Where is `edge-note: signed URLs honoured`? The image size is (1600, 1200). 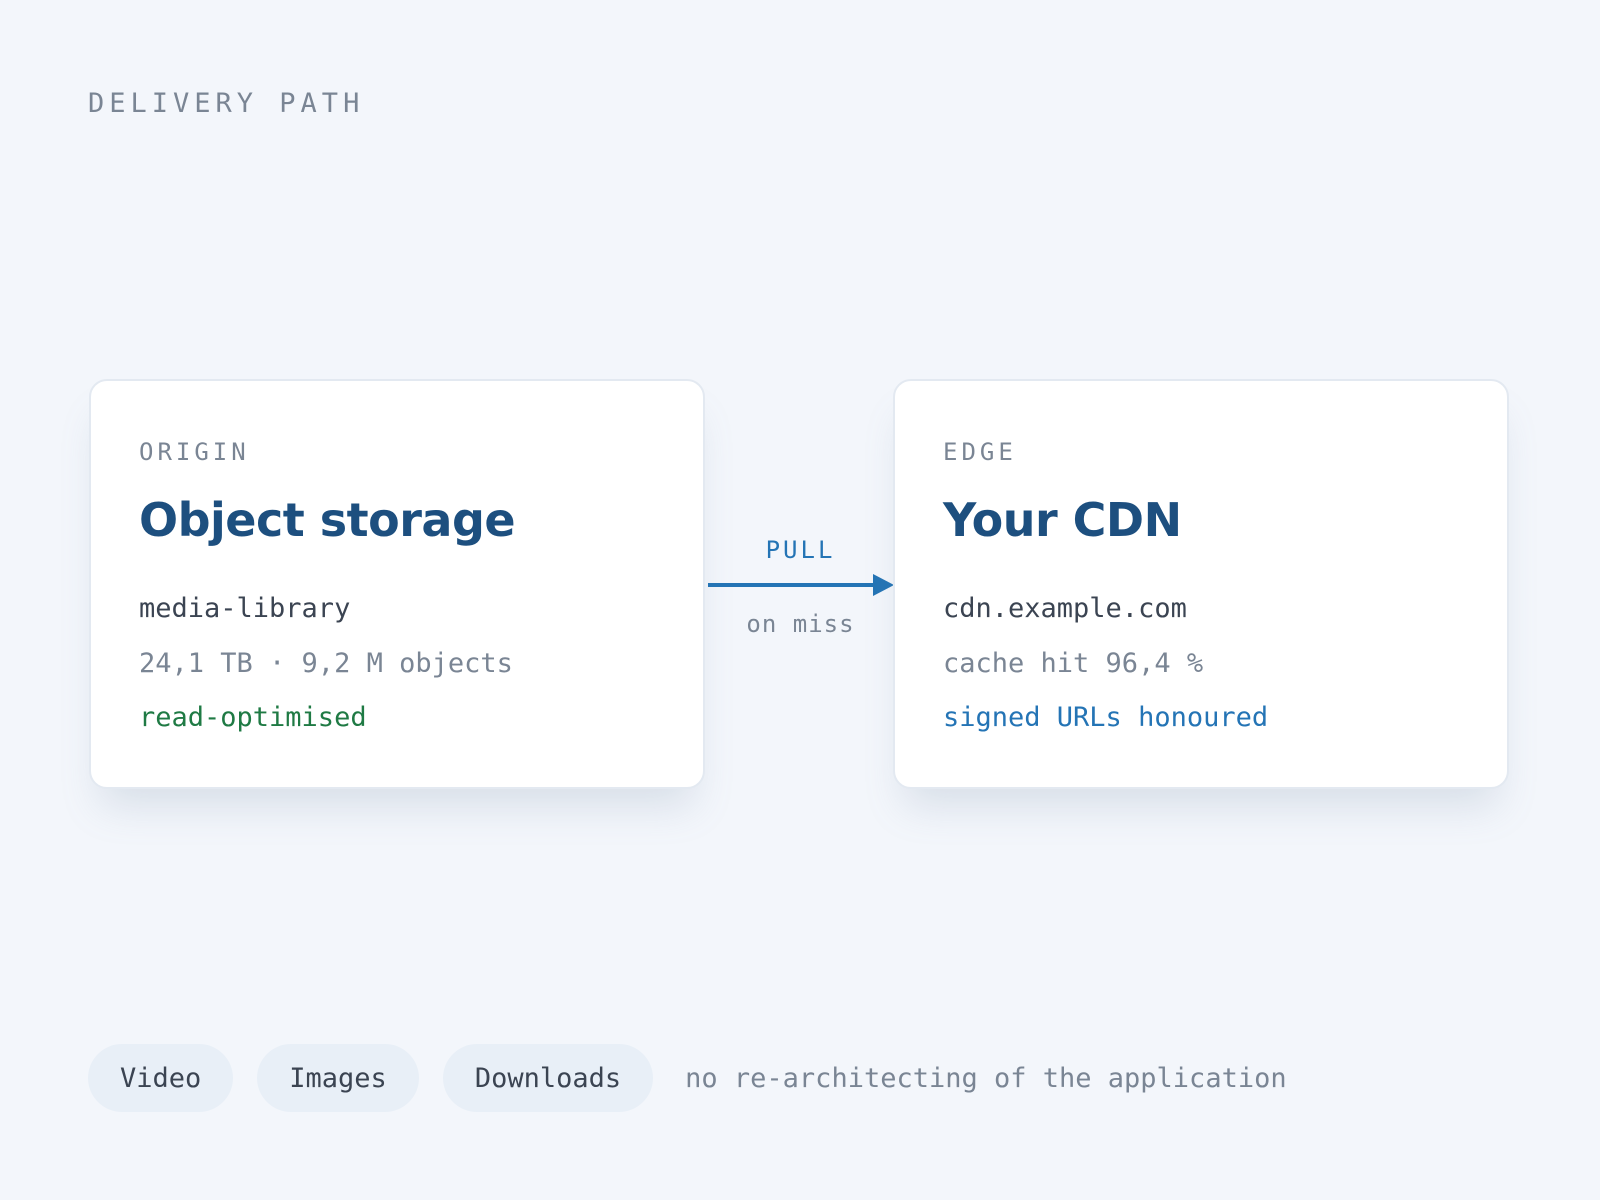 edge-note: signed URLs honoured is located at coordinates (1106, 717).